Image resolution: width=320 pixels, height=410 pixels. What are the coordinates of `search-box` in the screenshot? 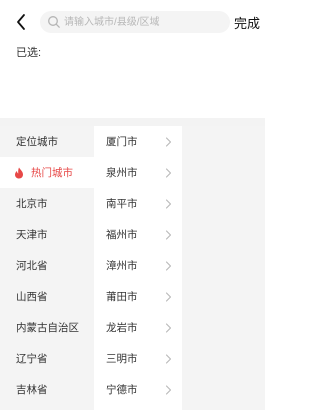 It's located at (135, 22).